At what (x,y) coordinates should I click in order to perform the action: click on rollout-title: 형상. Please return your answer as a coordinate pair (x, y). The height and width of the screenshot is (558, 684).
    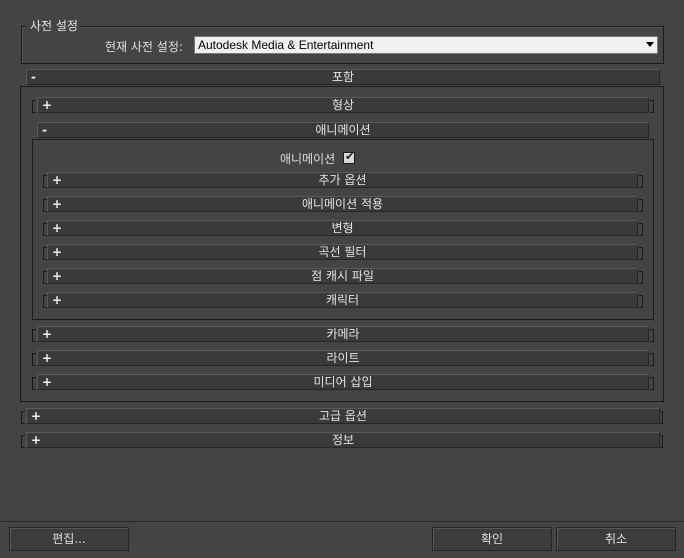
    Looking at the image, I should click on (343, 105).